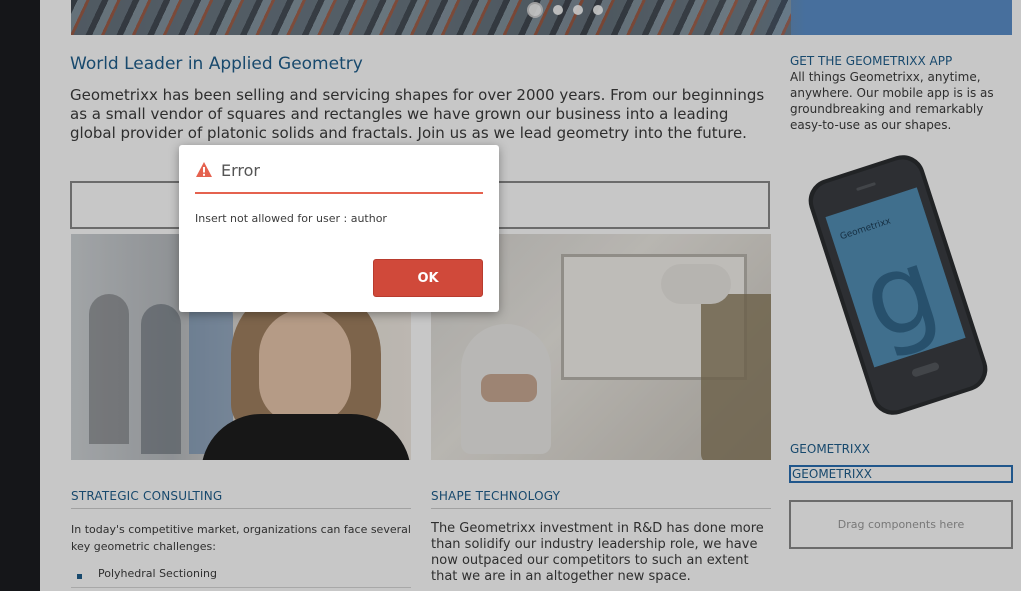  I want to click on dialog-message: Insert not allowed for user : author, so click(291, 218).